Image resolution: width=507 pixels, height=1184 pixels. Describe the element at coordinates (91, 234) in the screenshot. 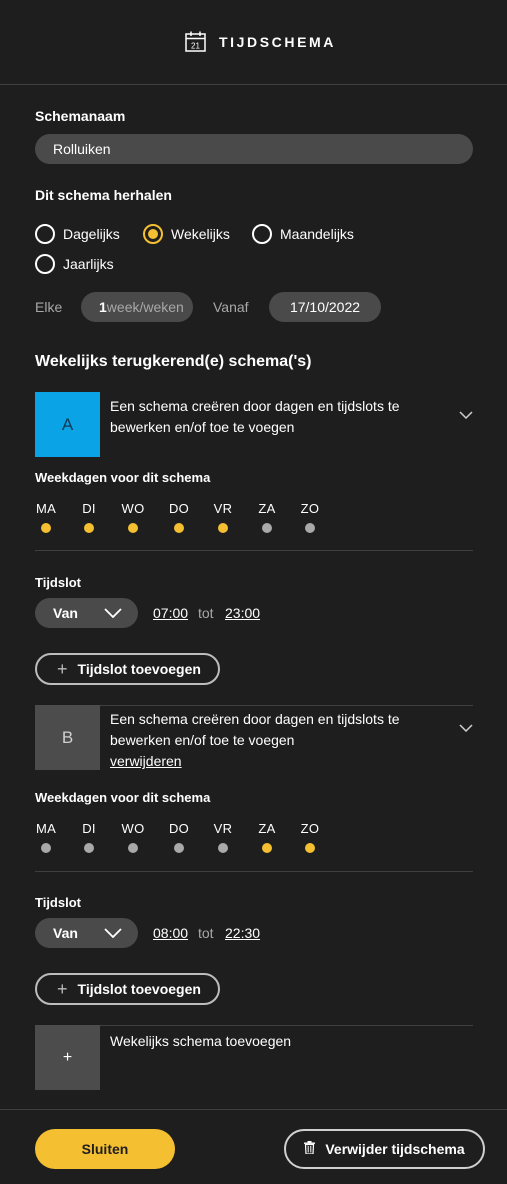

I see `radio-daily-label: Dagelijks` at that location.